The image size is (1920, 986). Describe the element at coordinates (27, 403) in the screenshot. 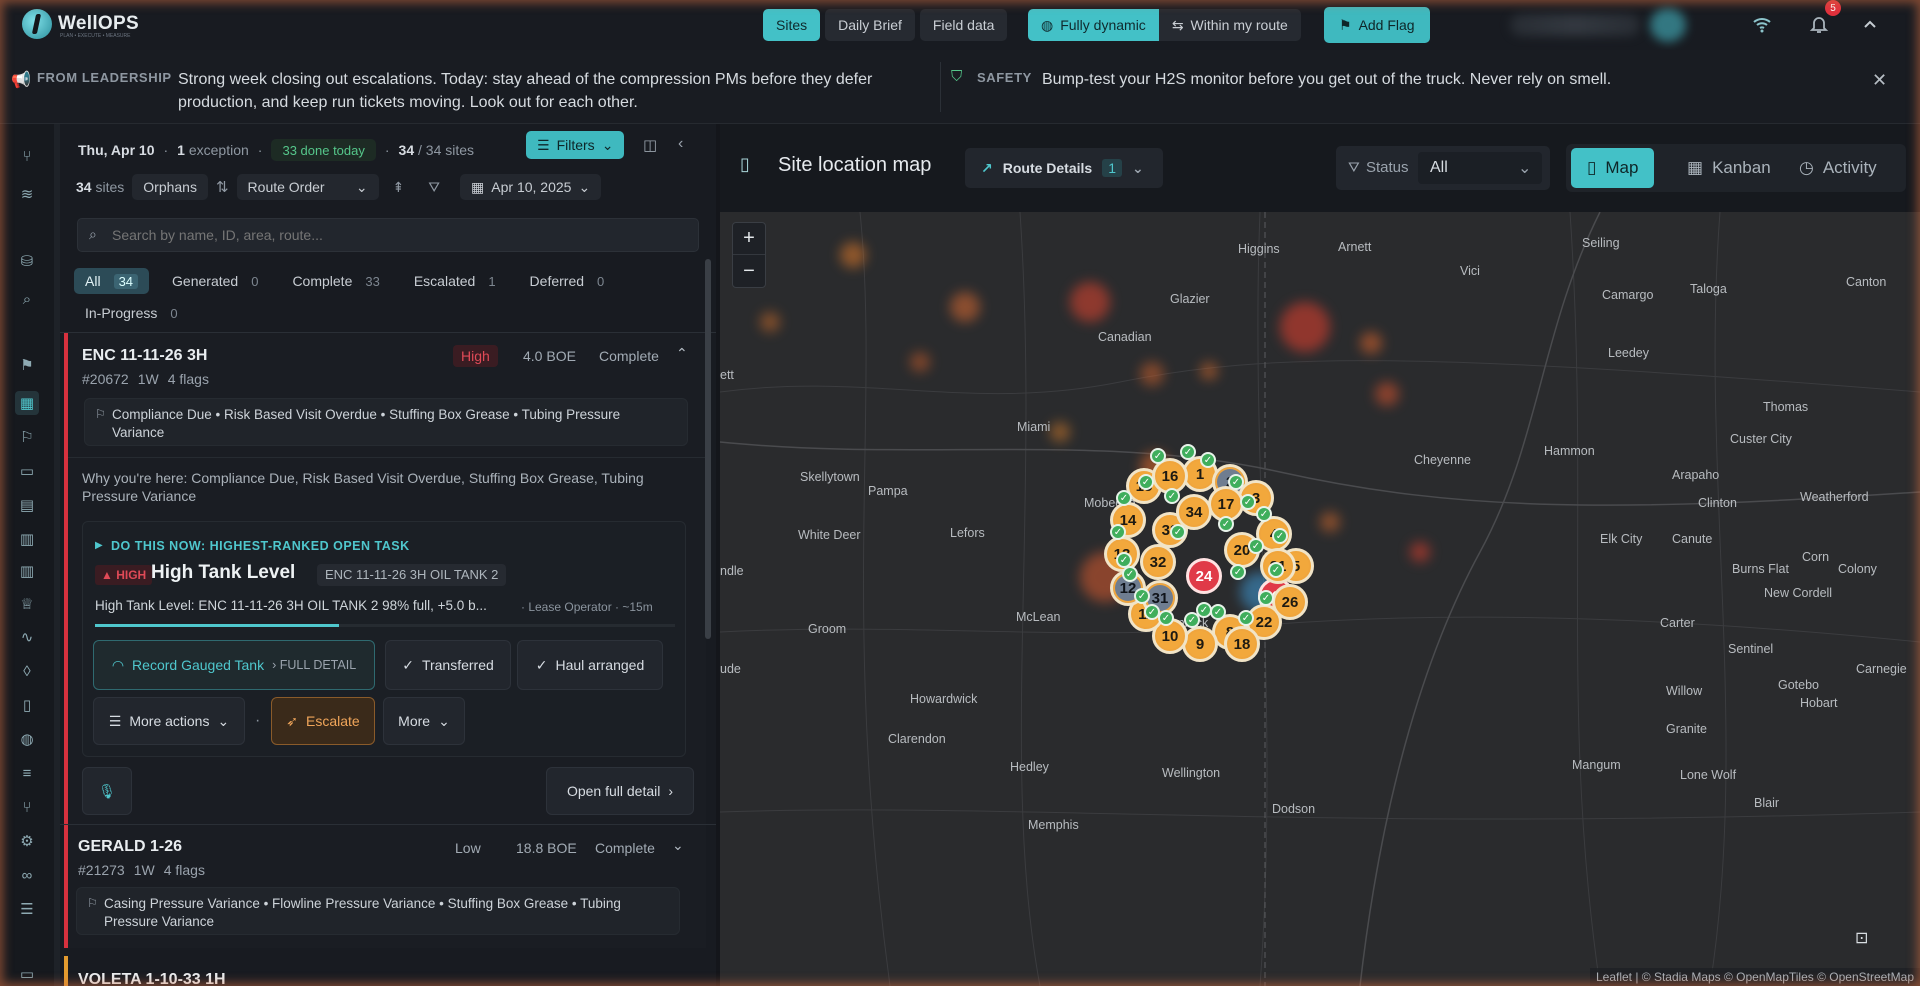

I see `grid-icon: ▦` at that location.